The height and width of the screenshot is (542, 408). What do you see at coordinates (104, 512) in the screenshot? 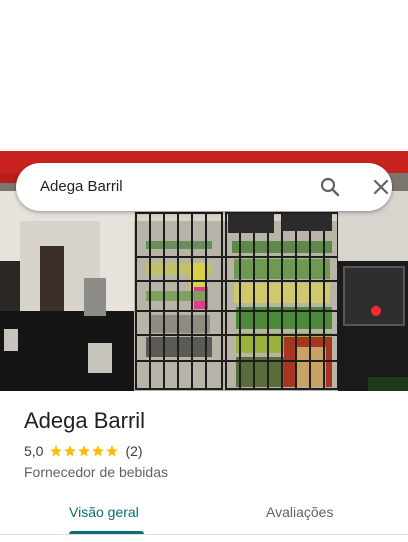
I see `tab-overview: Visão geral` at bounding box center [104, 512].